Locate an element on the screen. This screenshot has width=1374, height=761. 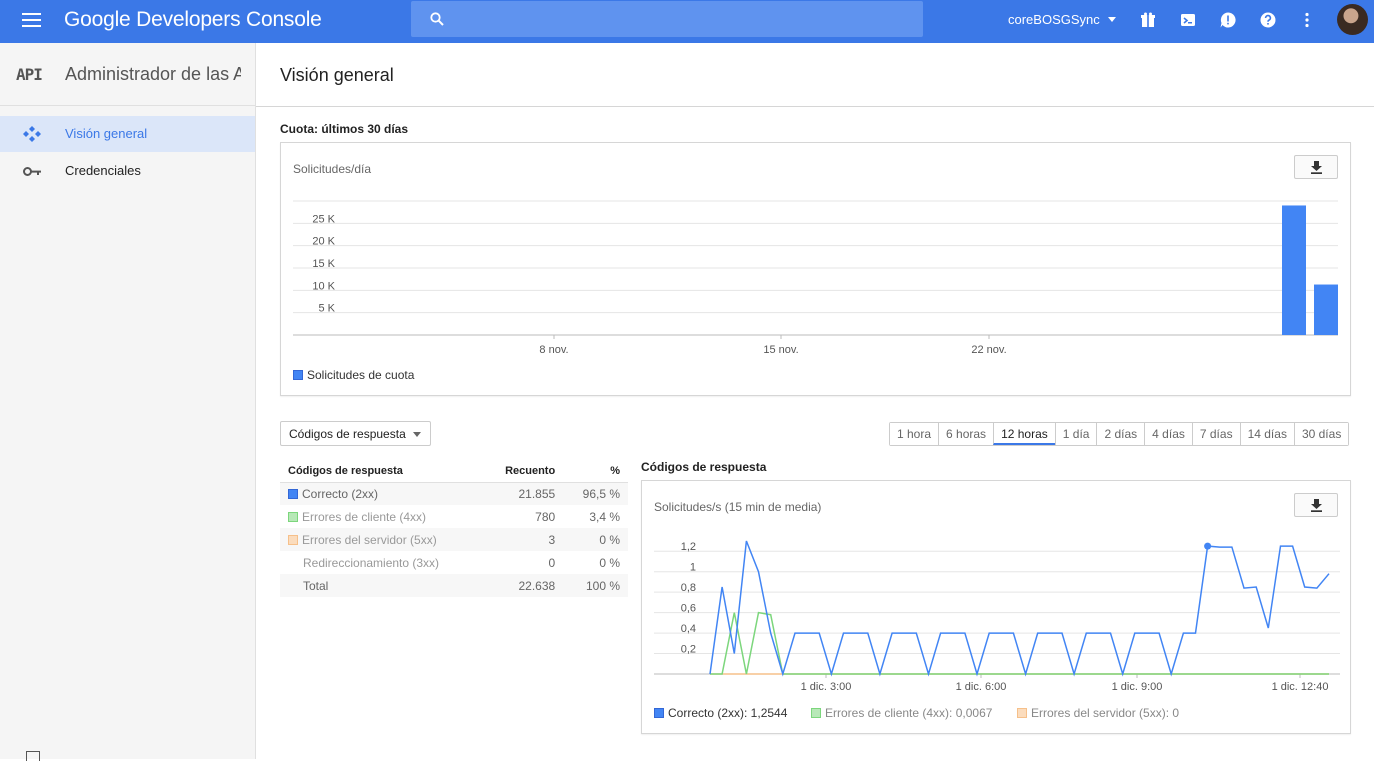
search-input is located at coordinates (687, 19).